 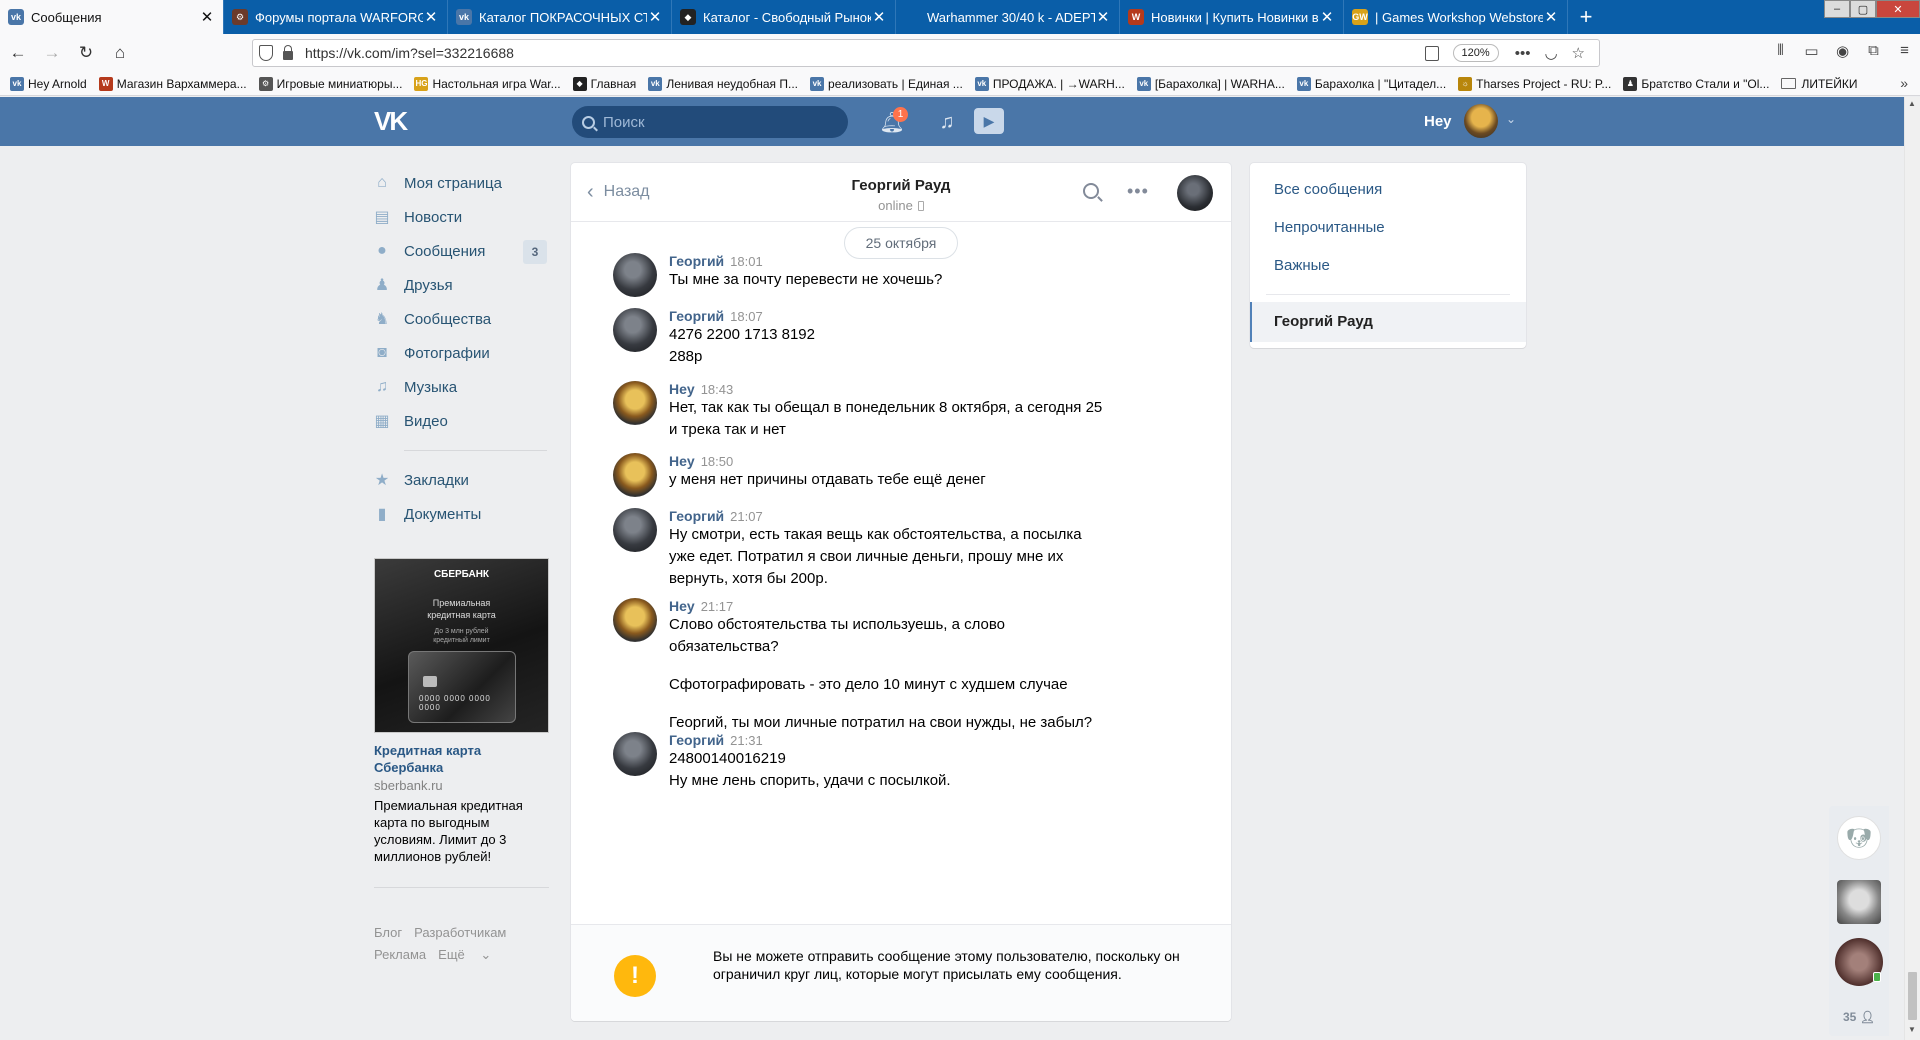 What do you see at coordinates (1811, 51) in the screenshot?
I see `sidebar-icon: ▭` at bounding box center [1811, 51].